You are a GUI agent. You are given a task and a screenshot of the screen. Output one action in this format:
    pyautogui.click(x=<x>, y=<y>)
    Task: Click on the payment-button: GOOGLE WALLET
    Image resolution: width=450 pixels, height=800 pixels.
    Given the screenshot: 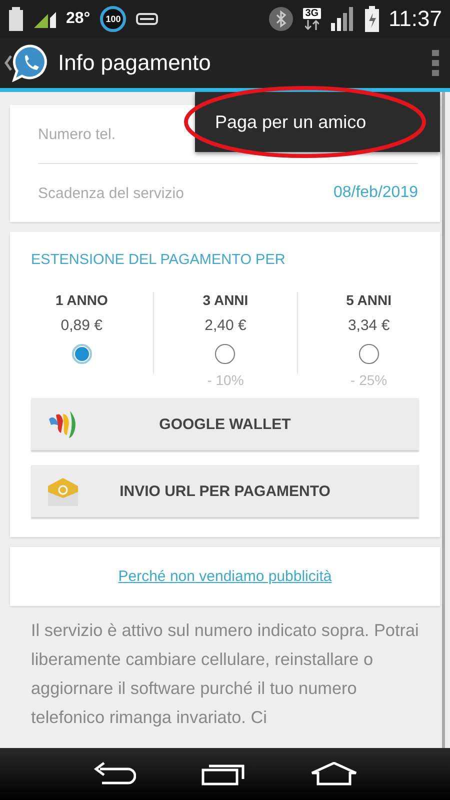 What is the action you would take?
    pyautogui.click(x=225, y=424)
    